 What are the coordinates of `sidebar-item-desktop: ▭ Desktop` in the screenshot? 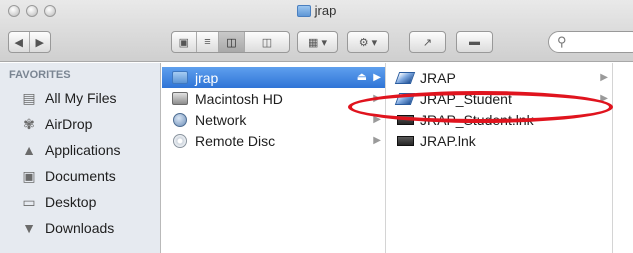 It's located at (80, 202).